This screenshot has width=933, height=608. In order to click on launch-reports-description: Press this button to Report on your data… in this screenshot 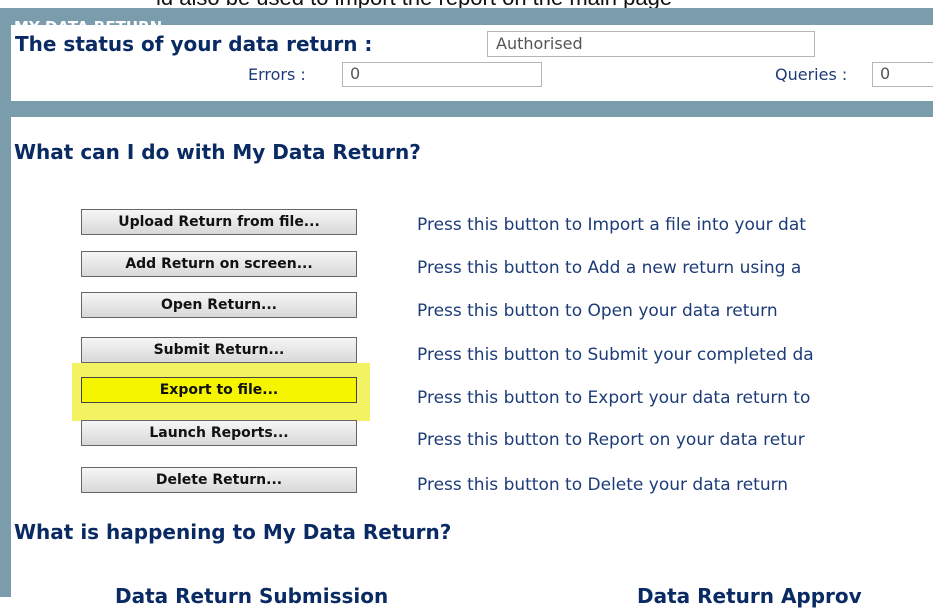, I will do `click(611, 440)`.